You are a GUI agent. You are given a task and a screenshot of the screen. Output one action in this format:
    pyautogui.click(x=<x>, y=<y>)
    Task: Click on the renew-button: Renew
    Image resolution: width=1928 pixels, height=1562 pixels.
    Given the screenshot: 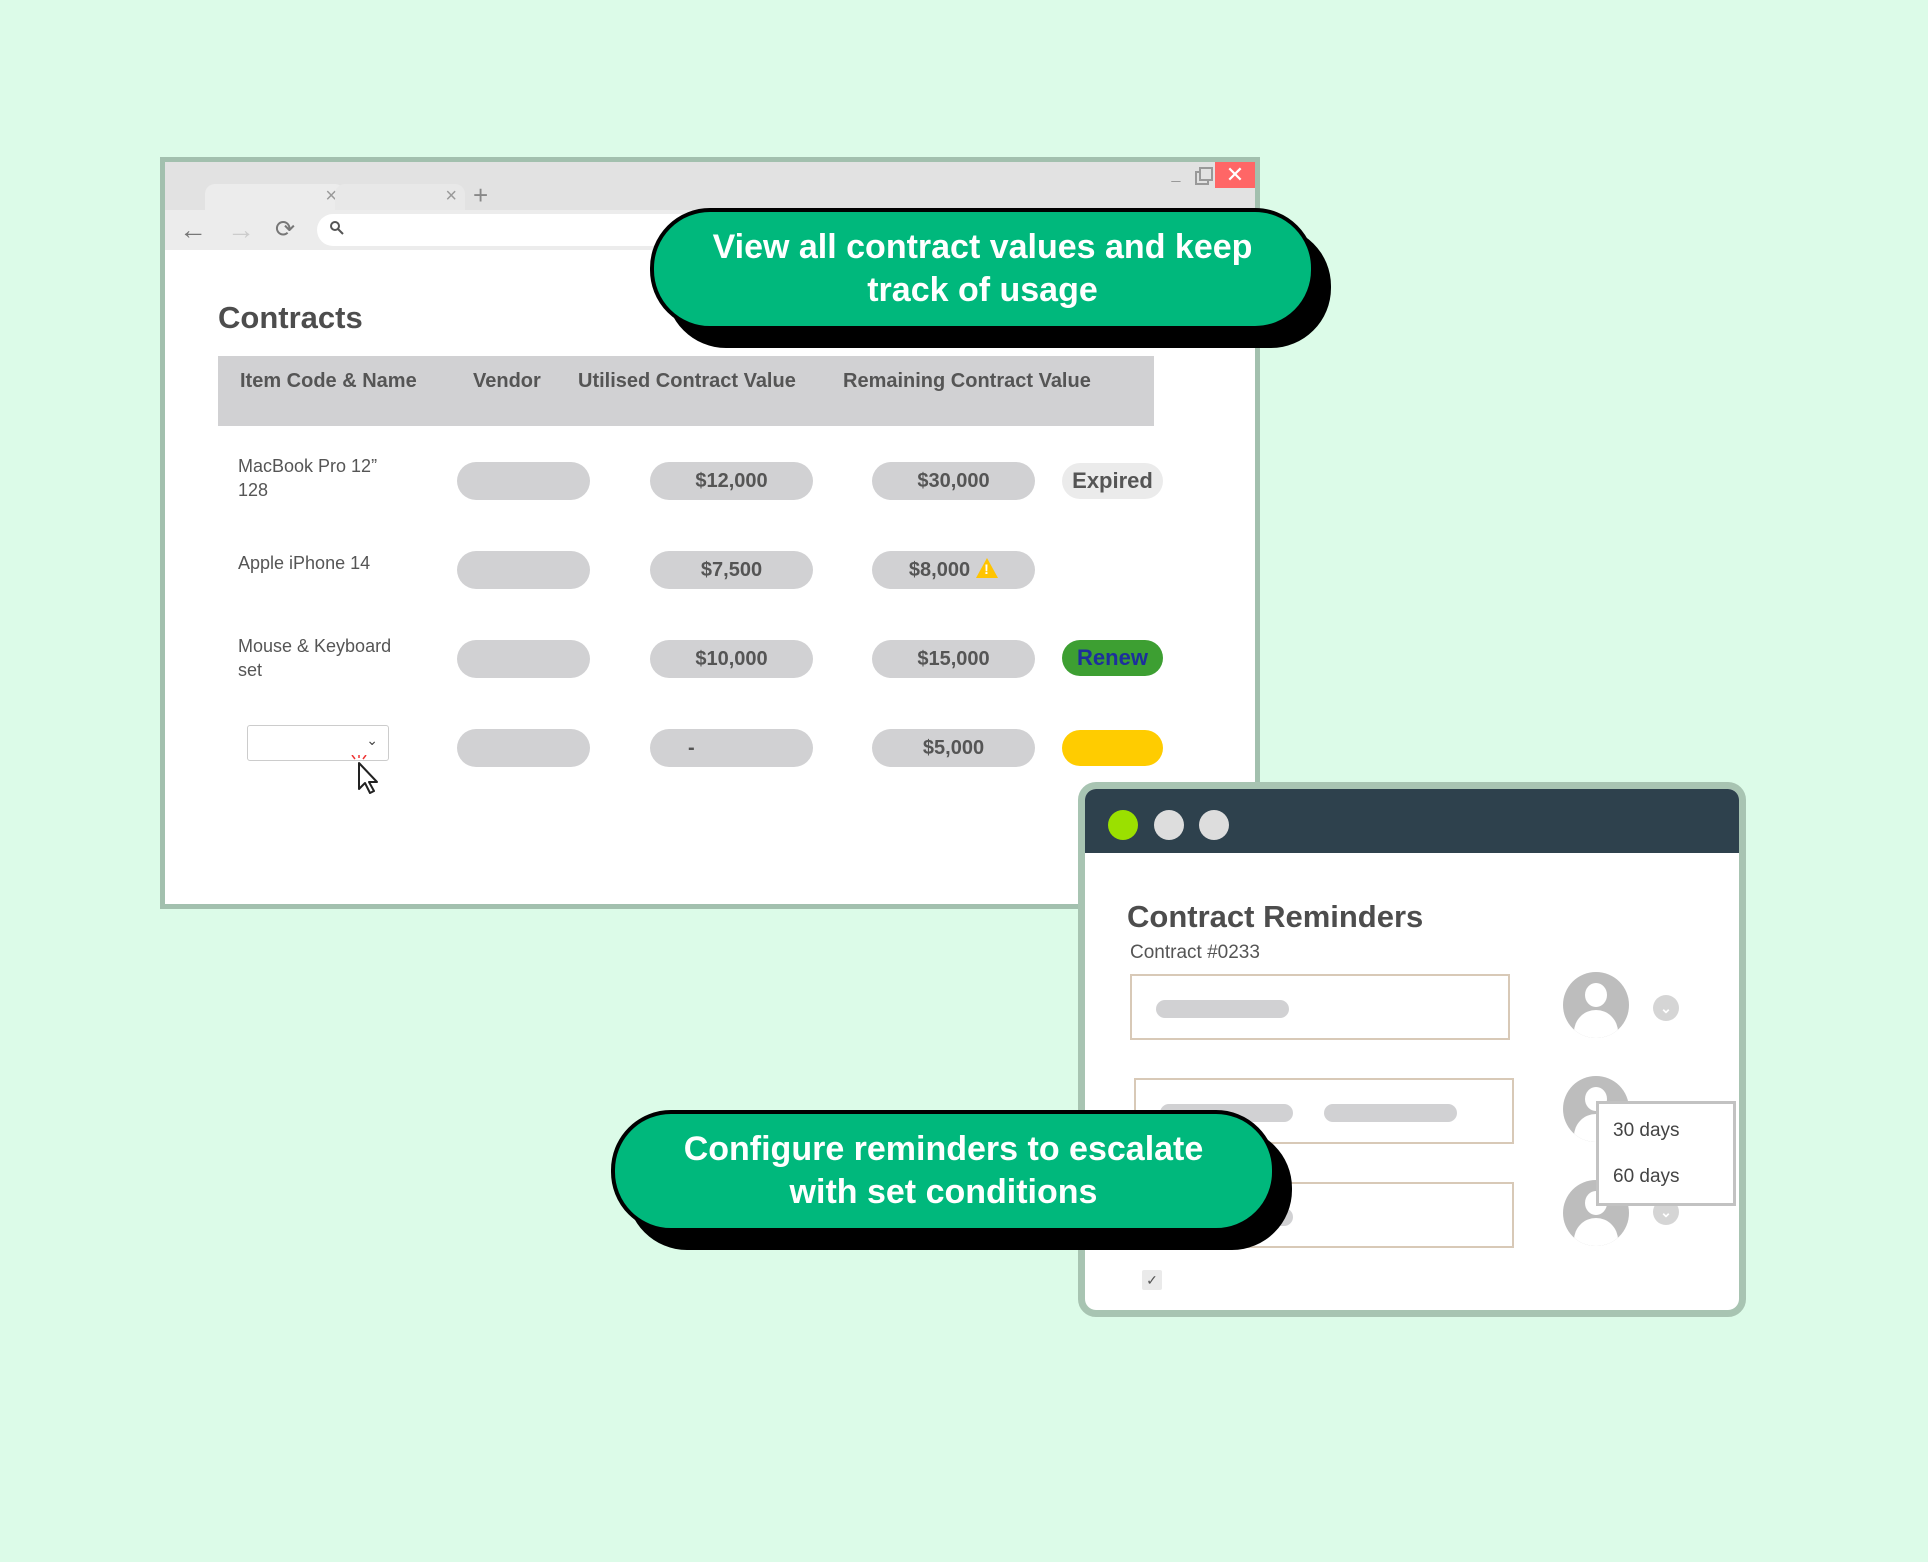 What is the action you would take?
    pyautogui.click(x=1112, y=658)
    